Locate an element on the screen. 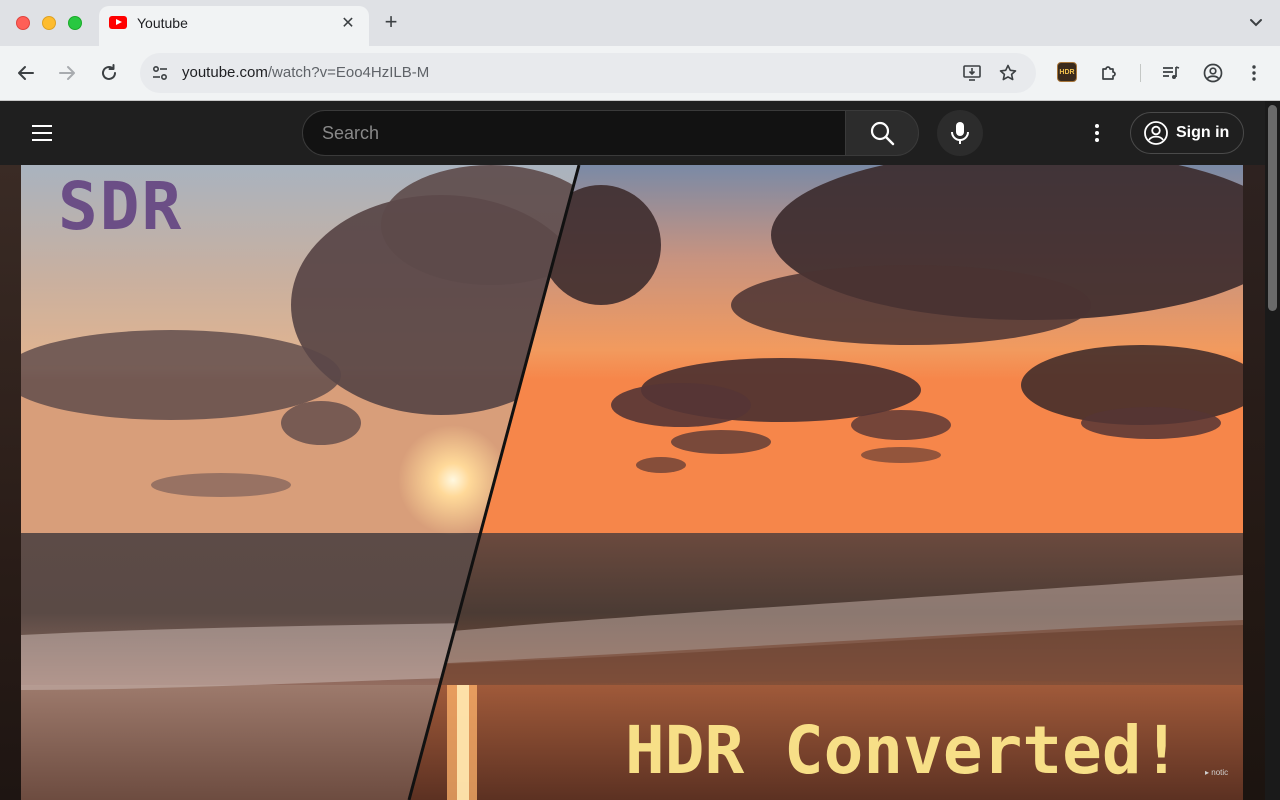  puzzle-icon is located at coordinates (1109, 73).